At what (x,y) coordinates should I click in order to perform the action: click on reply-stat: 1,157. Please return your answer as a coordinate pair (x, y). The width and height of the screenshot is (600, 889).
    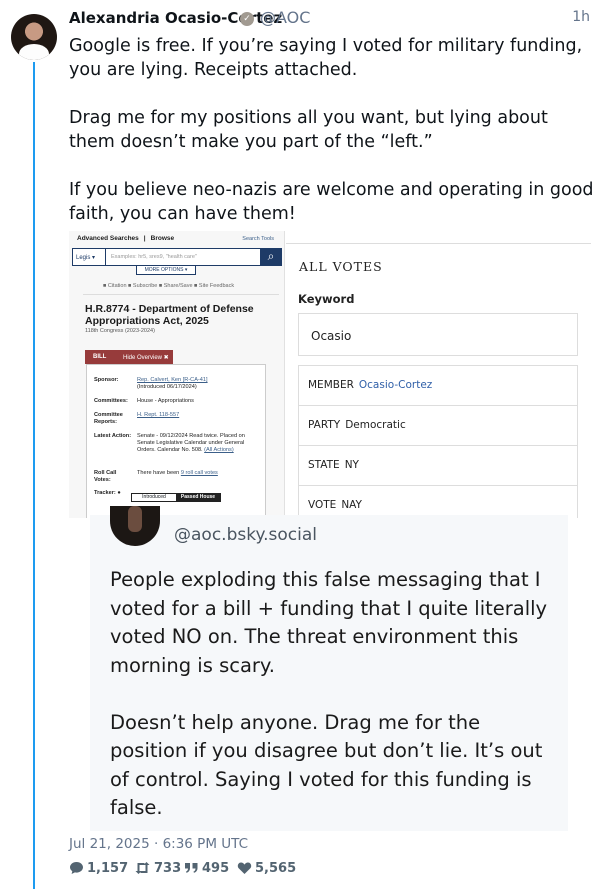
    Looking at the image, I should click on (98, 868).